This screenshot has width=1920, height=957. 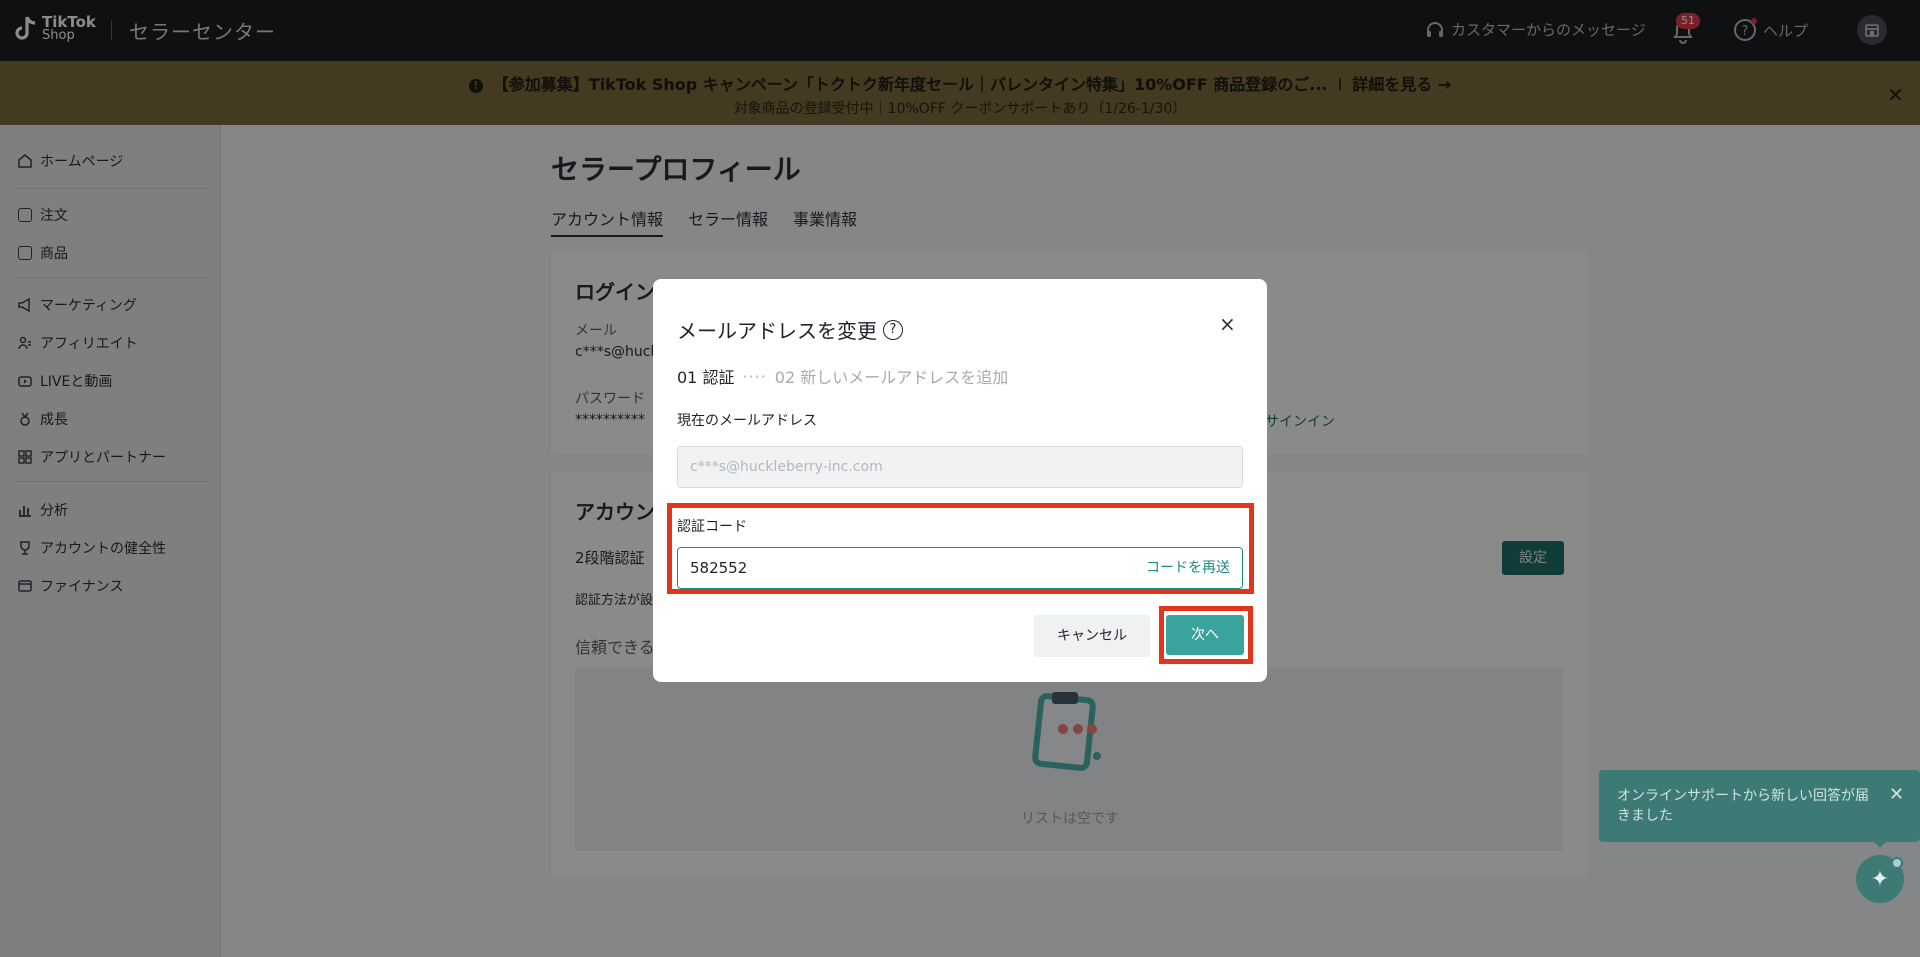 What do you see at coordinates (891, 377) in the screenshot?
I see `step-add-new-email: 02 新しいメールアドレスを追加` at bounding box center [891, 377].